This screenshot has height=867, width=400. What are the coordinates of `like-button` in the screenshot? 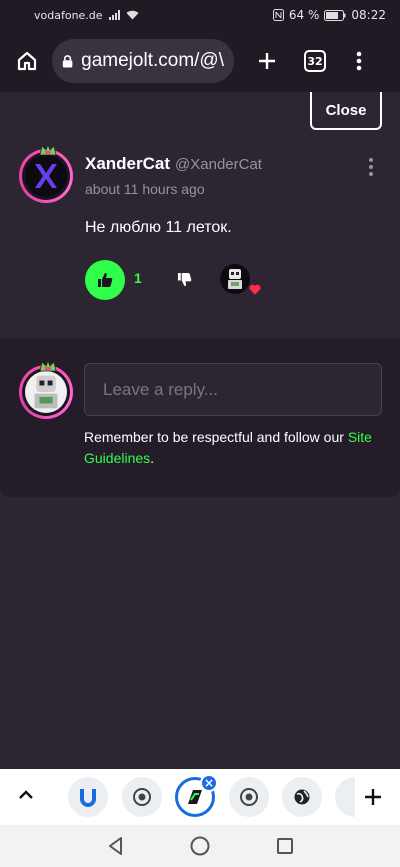 It's located at (105, 280).